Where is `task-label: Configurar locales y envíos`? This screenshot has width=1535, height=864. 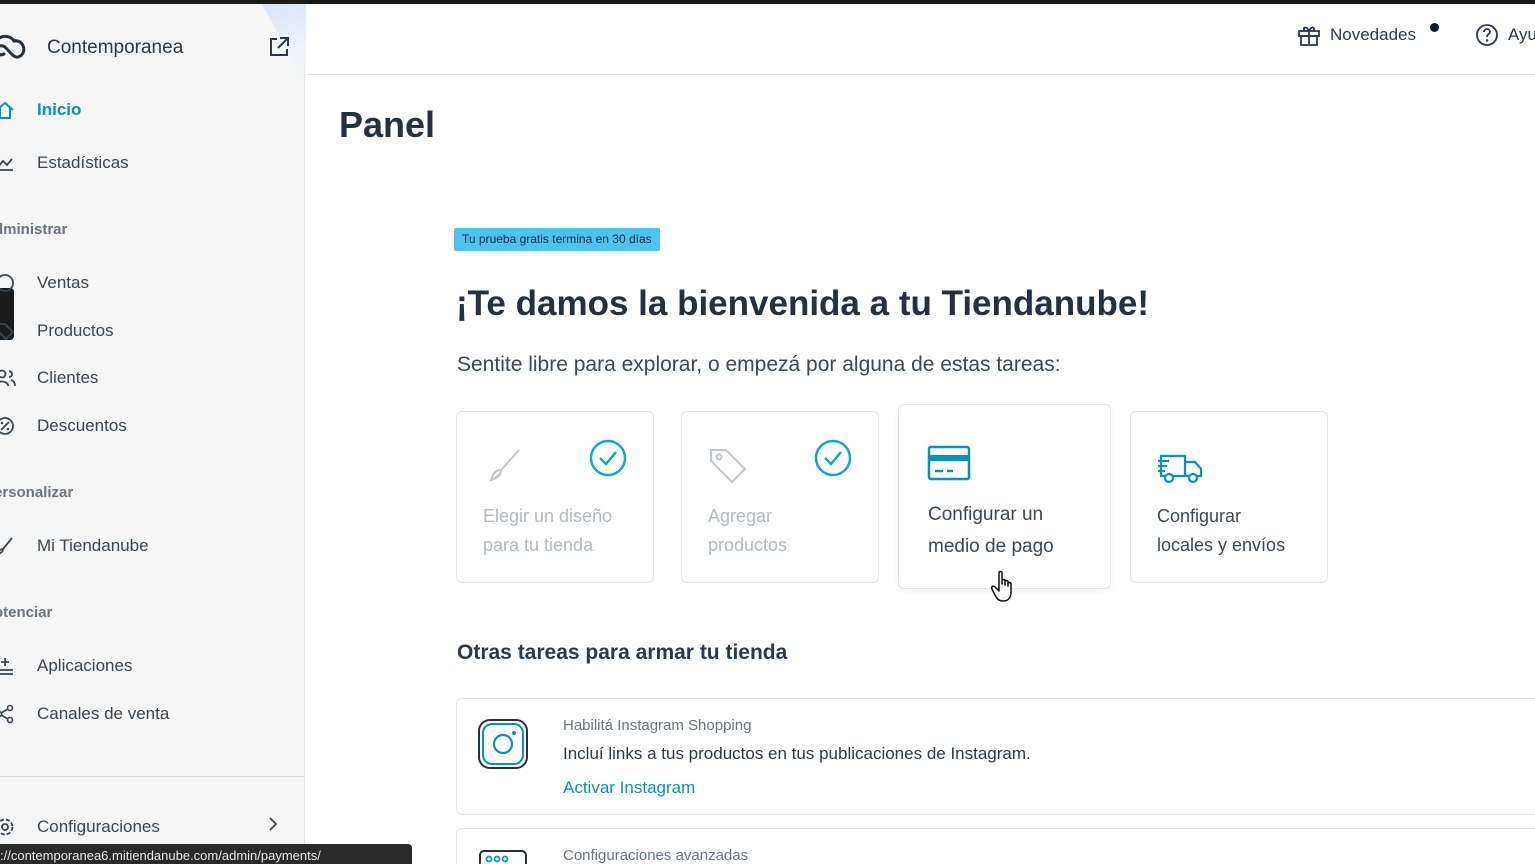
task-label: Configurar locales y envíos is located at coordinates (1221, 530).